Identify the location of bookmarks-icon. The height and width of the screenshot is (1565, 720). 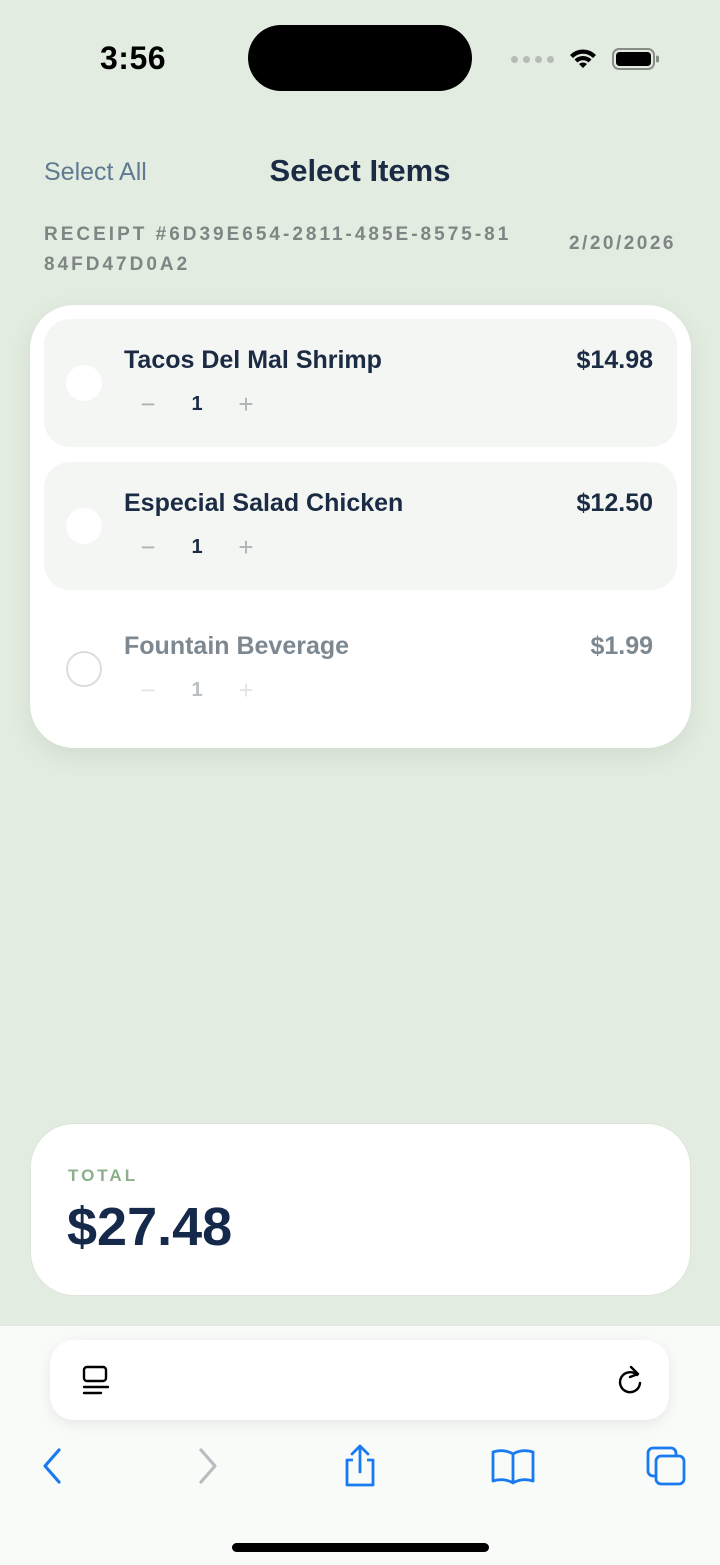
(513, 1467).